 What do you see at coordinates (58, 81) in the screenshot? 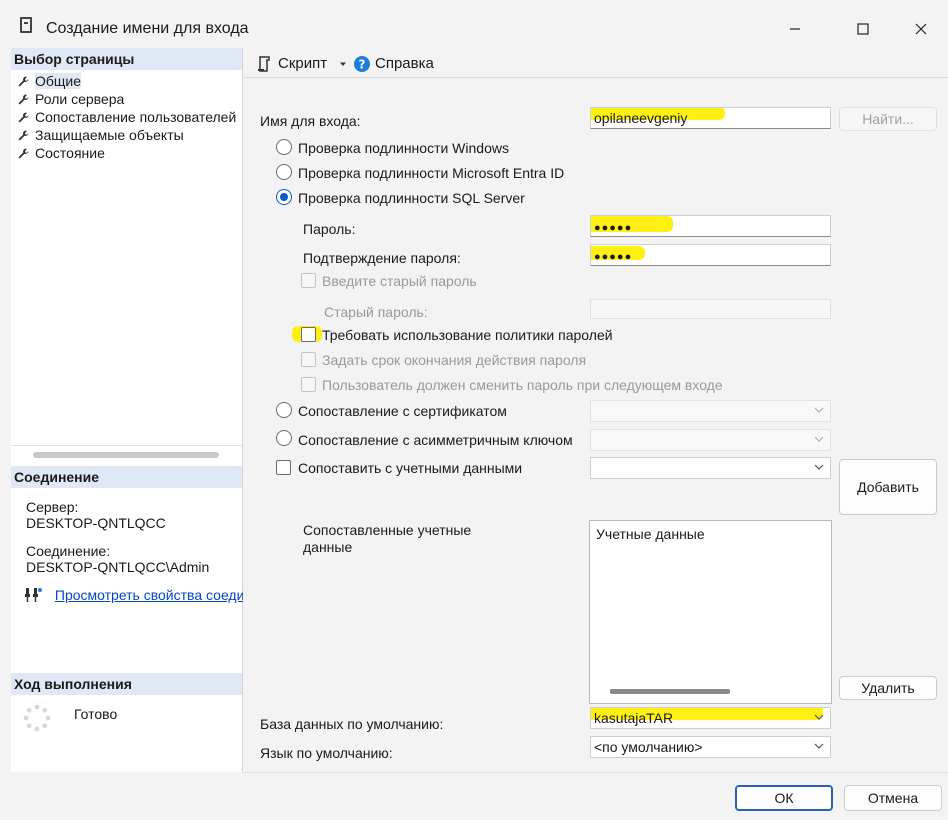
I see `sidebar-item-label: Общие` at bounding box center [58, 81].